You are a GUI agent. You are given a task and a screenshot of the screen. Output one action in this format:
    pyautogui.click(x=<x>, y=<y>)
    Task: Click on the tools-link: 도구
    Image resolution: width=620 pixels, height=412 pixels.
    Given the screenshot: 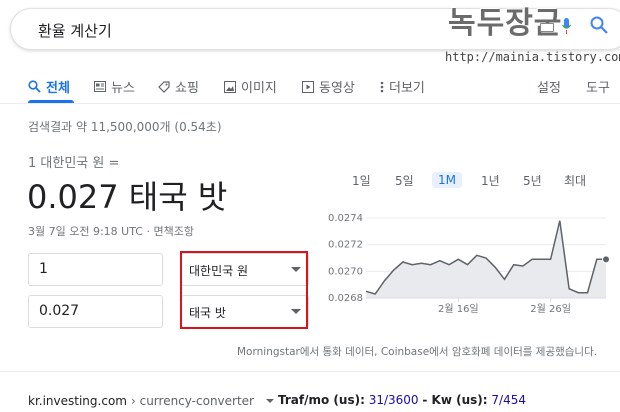 What is the action you would take?
    pyautogui.click(x=598, y=86)
    